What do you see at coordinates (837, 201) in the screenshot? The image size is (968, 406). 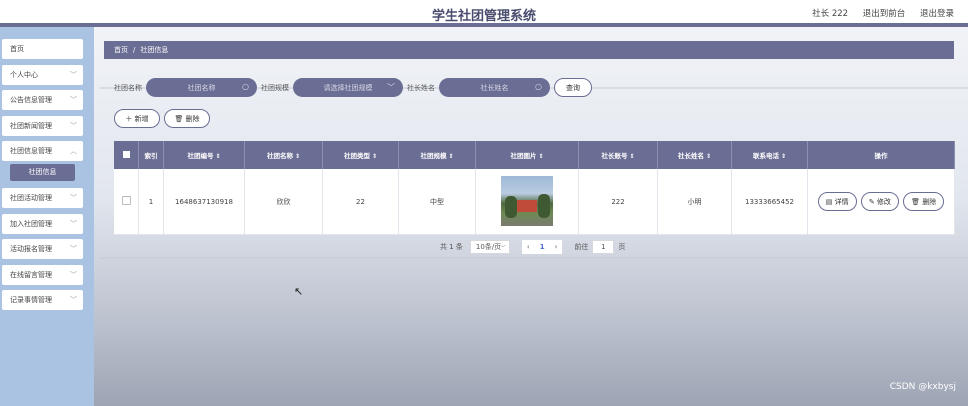 I see `detail-button: ▤ 详情` at bounding box center [837, 201].